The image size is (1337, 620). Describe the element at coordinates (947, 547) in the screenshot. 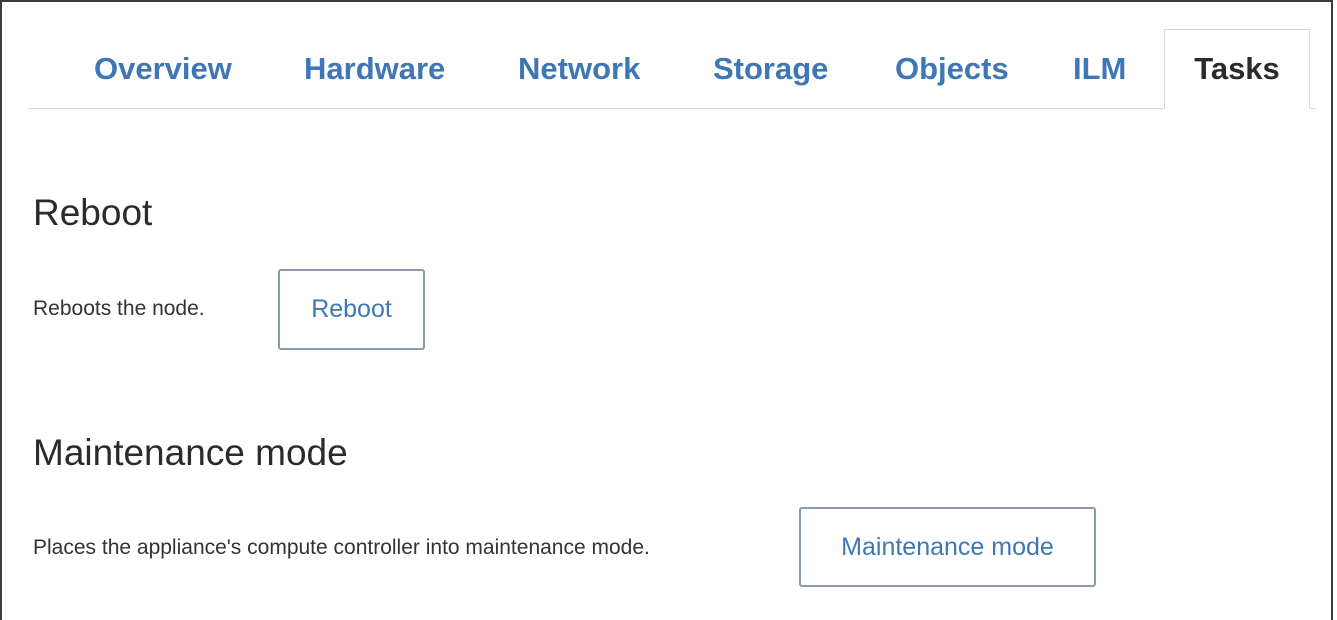

I see `maintenance-mode-button: Maintenance mode` at that location.